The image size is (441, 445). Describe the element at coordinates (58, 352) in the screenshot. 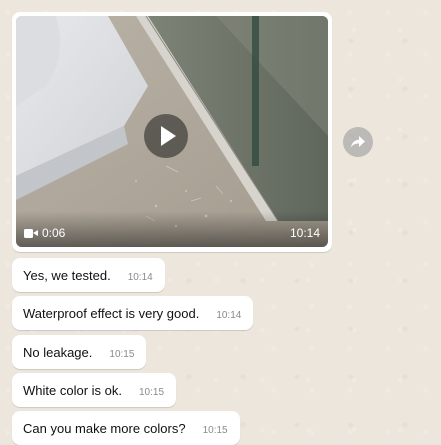

I see `message-text: No leakage.` at that location.